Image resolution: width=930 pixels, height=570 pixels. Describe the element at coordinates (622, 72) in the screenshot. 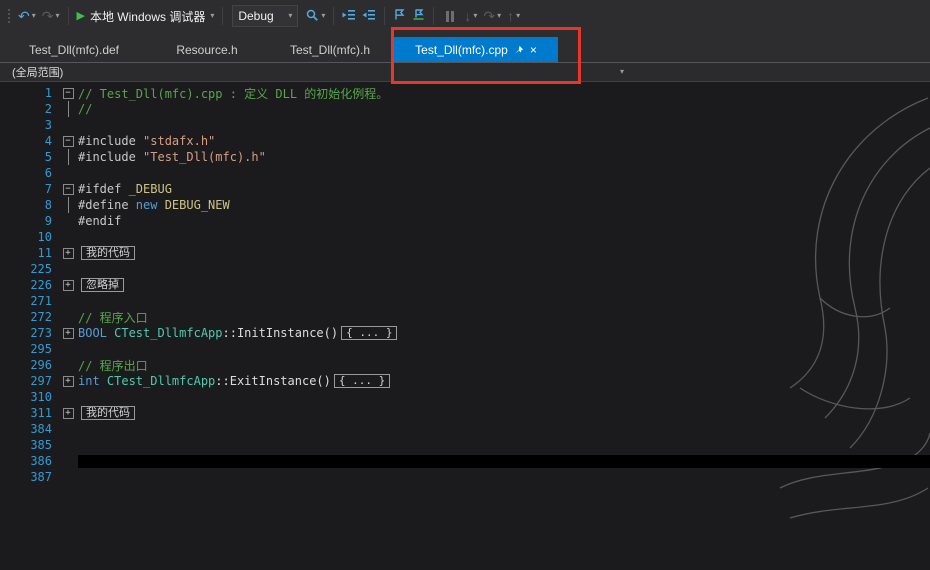

I see `chevron-down-icon: ▾` at that location.